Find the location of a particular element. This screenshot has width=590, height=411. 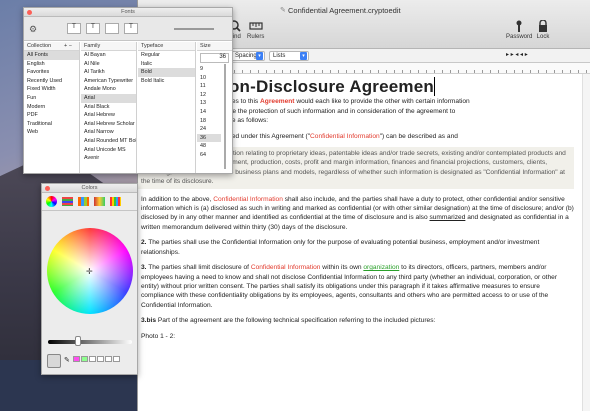

strikethrough-icon: T is located at coordinates (93, 28).